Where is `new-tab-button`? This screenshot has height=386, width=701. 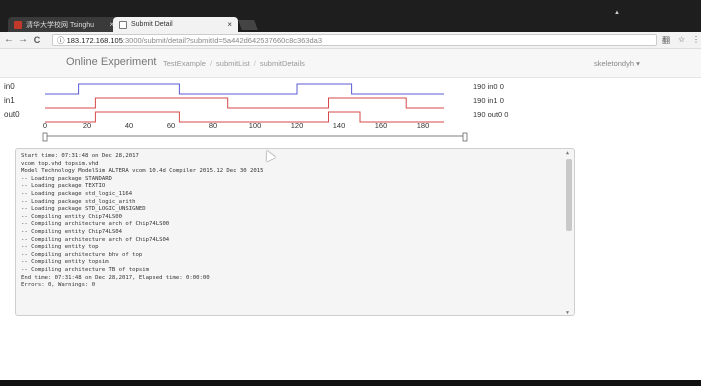 new-tab-button is located at coordinates (248, 25).